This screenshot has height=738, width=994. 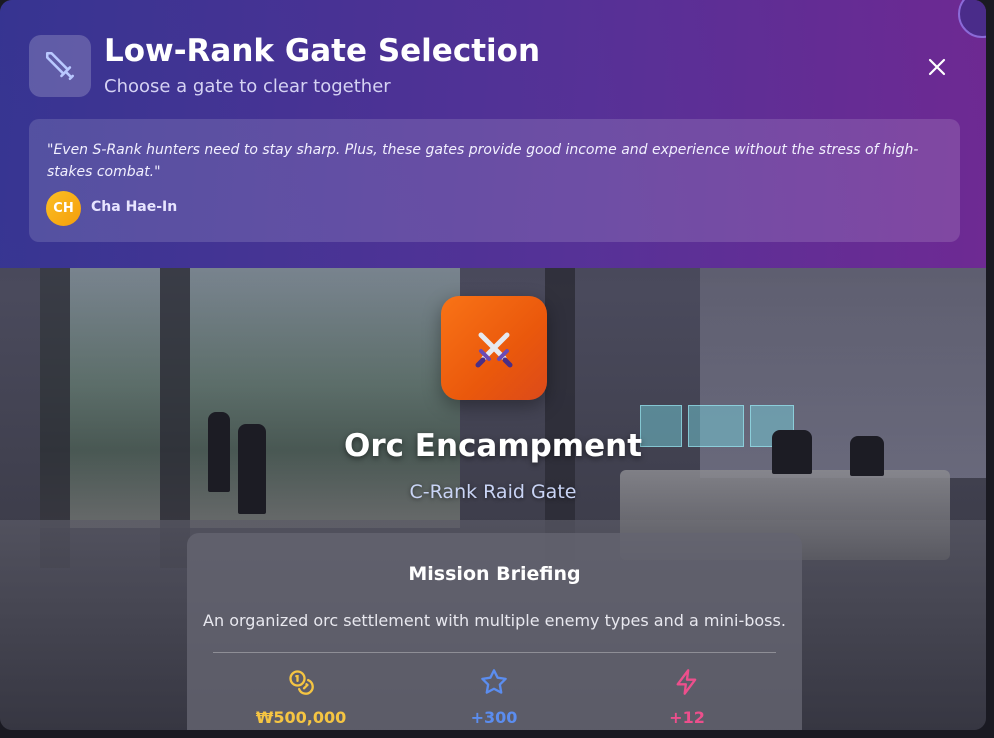 What do you see at coordinates (494, 348) in the screenshot?
I see `crossed-swords-icon` at bounding box center [494, 348].